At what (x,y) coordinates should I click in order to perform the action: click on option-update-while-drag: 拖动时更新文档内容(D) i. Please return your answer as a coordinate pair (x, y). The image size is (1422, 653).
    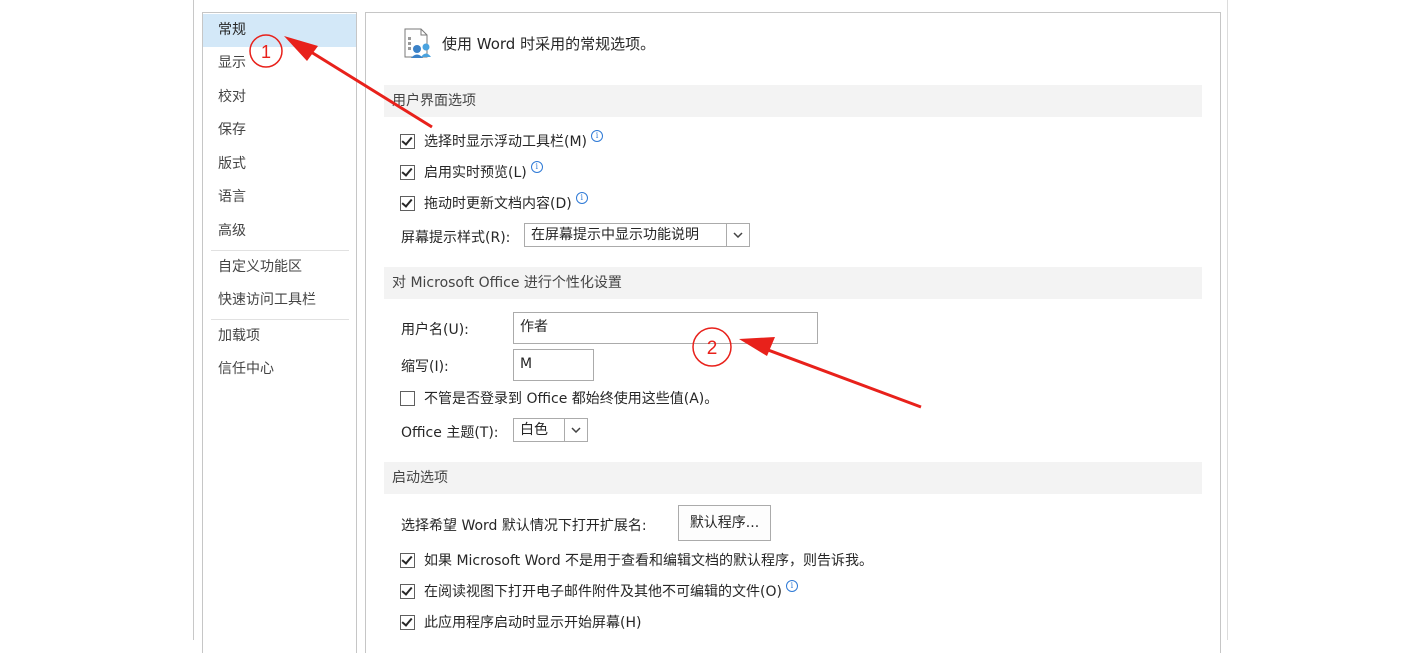
    Looking at the image, I should click on (494, 203).